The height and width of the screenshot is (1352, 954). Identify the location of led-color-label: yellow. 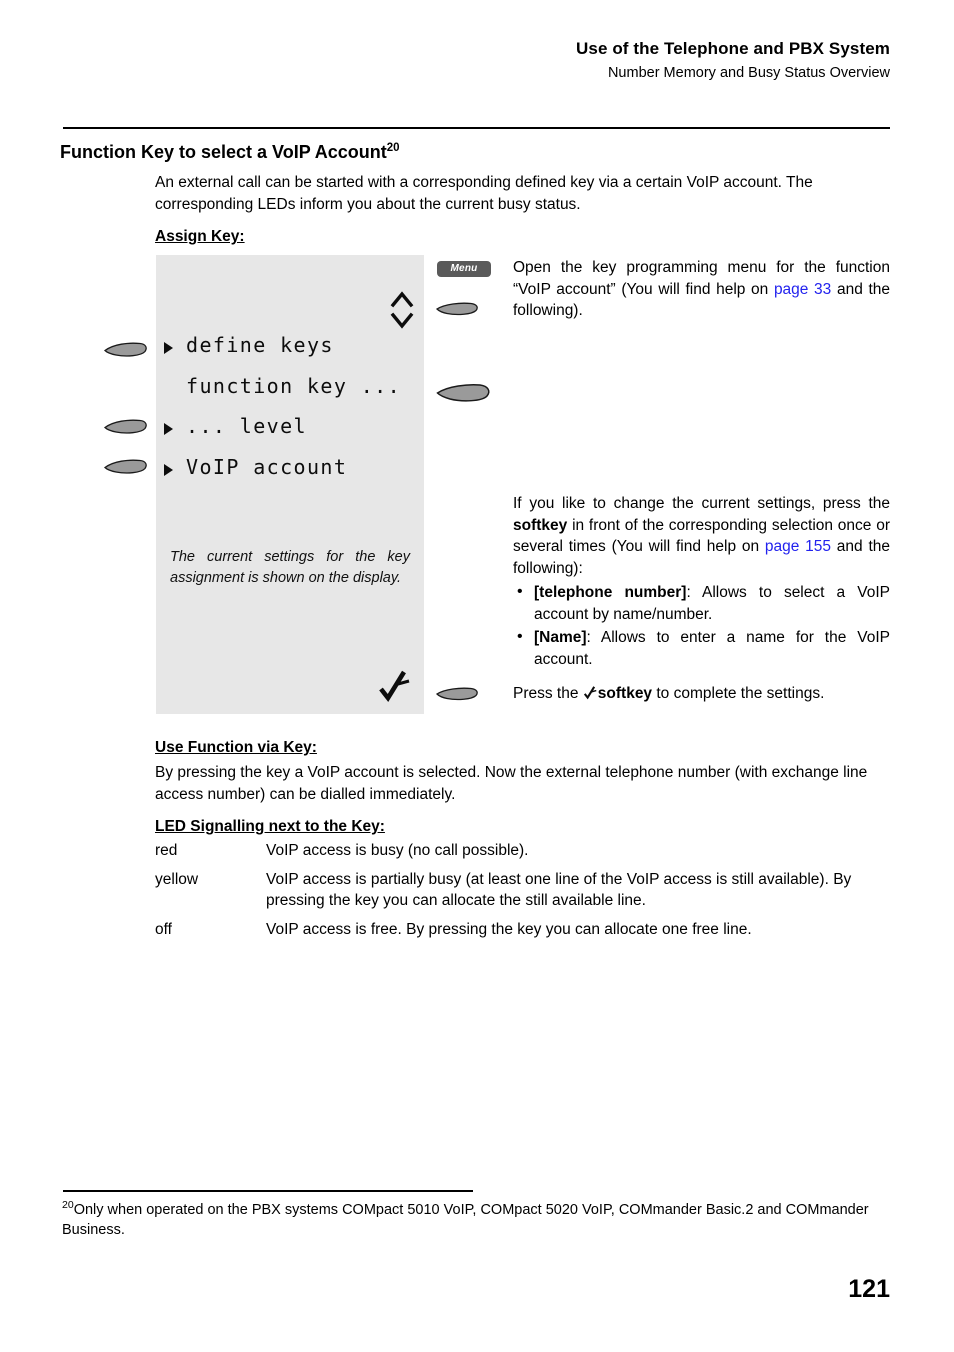
(177, 879).